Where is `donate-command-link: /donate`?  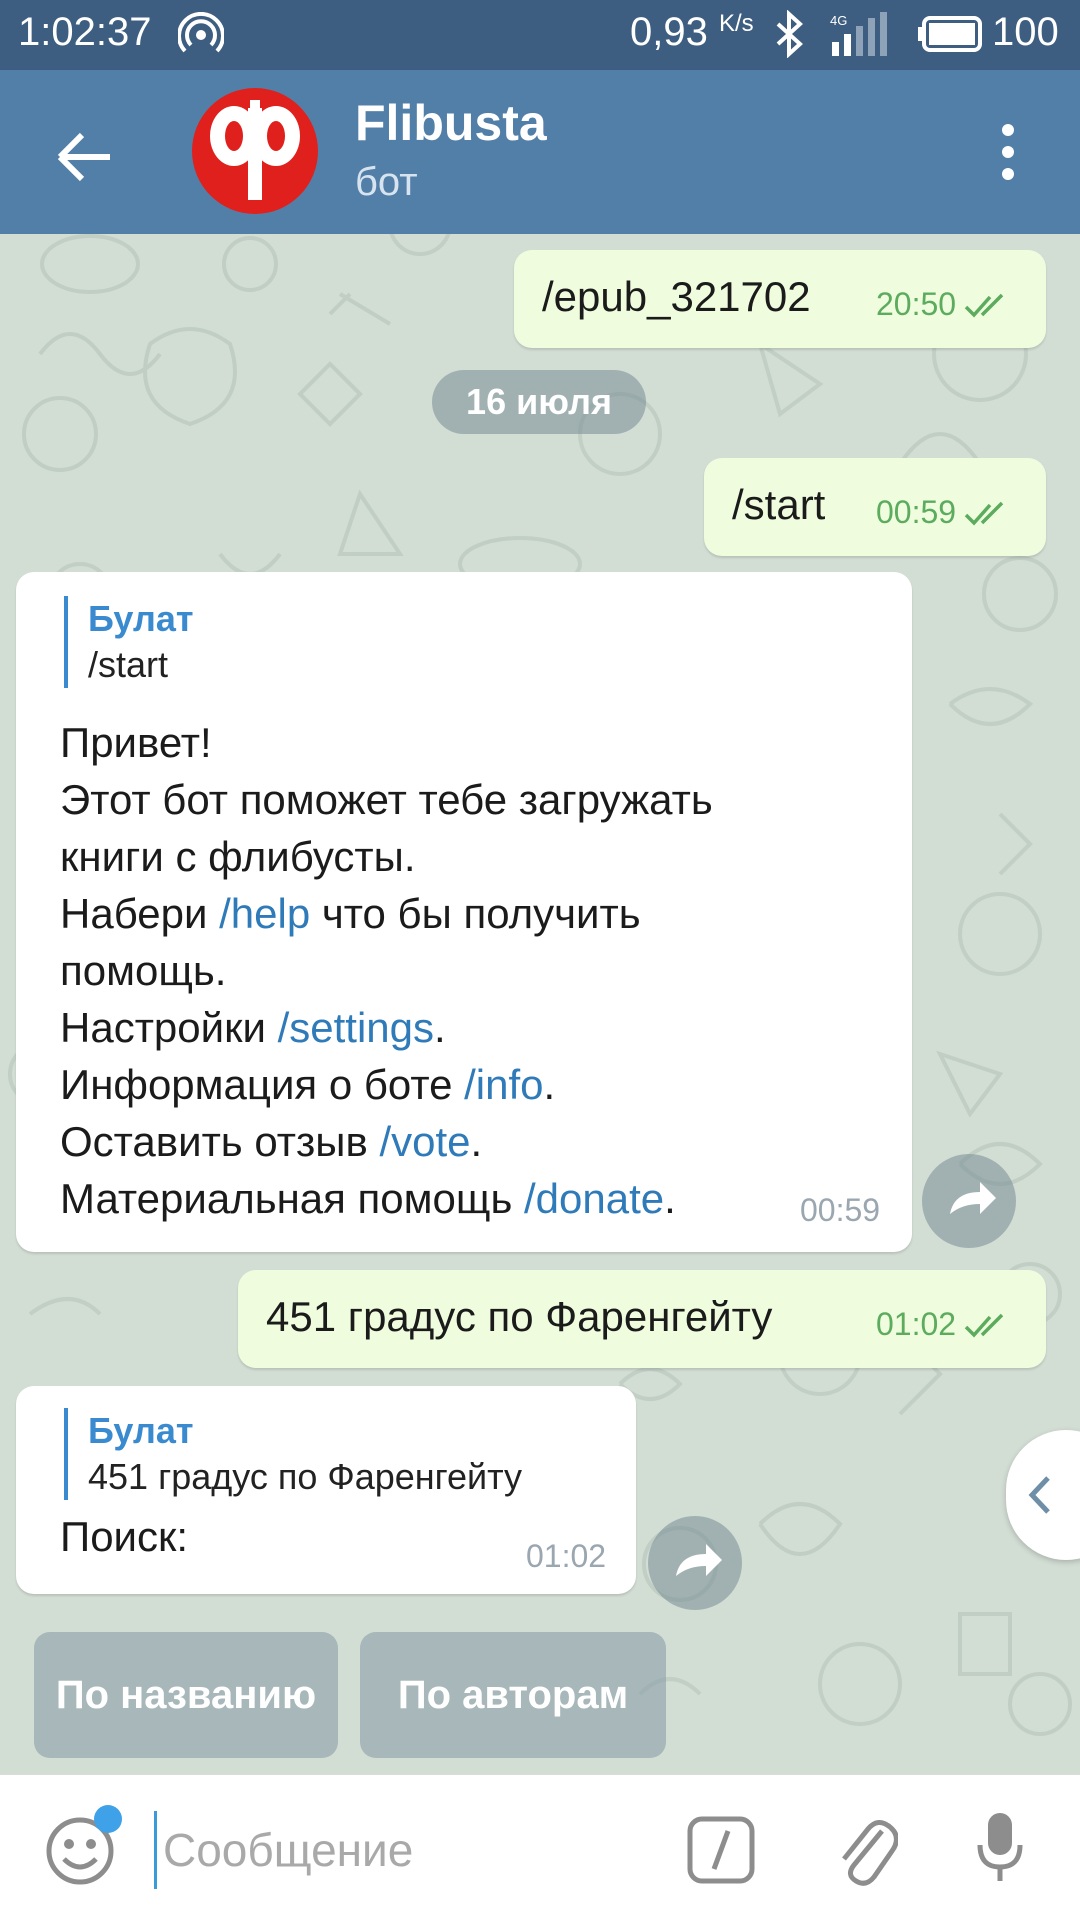
donate-command-link: /donate is located at coordinates (594, 1198).